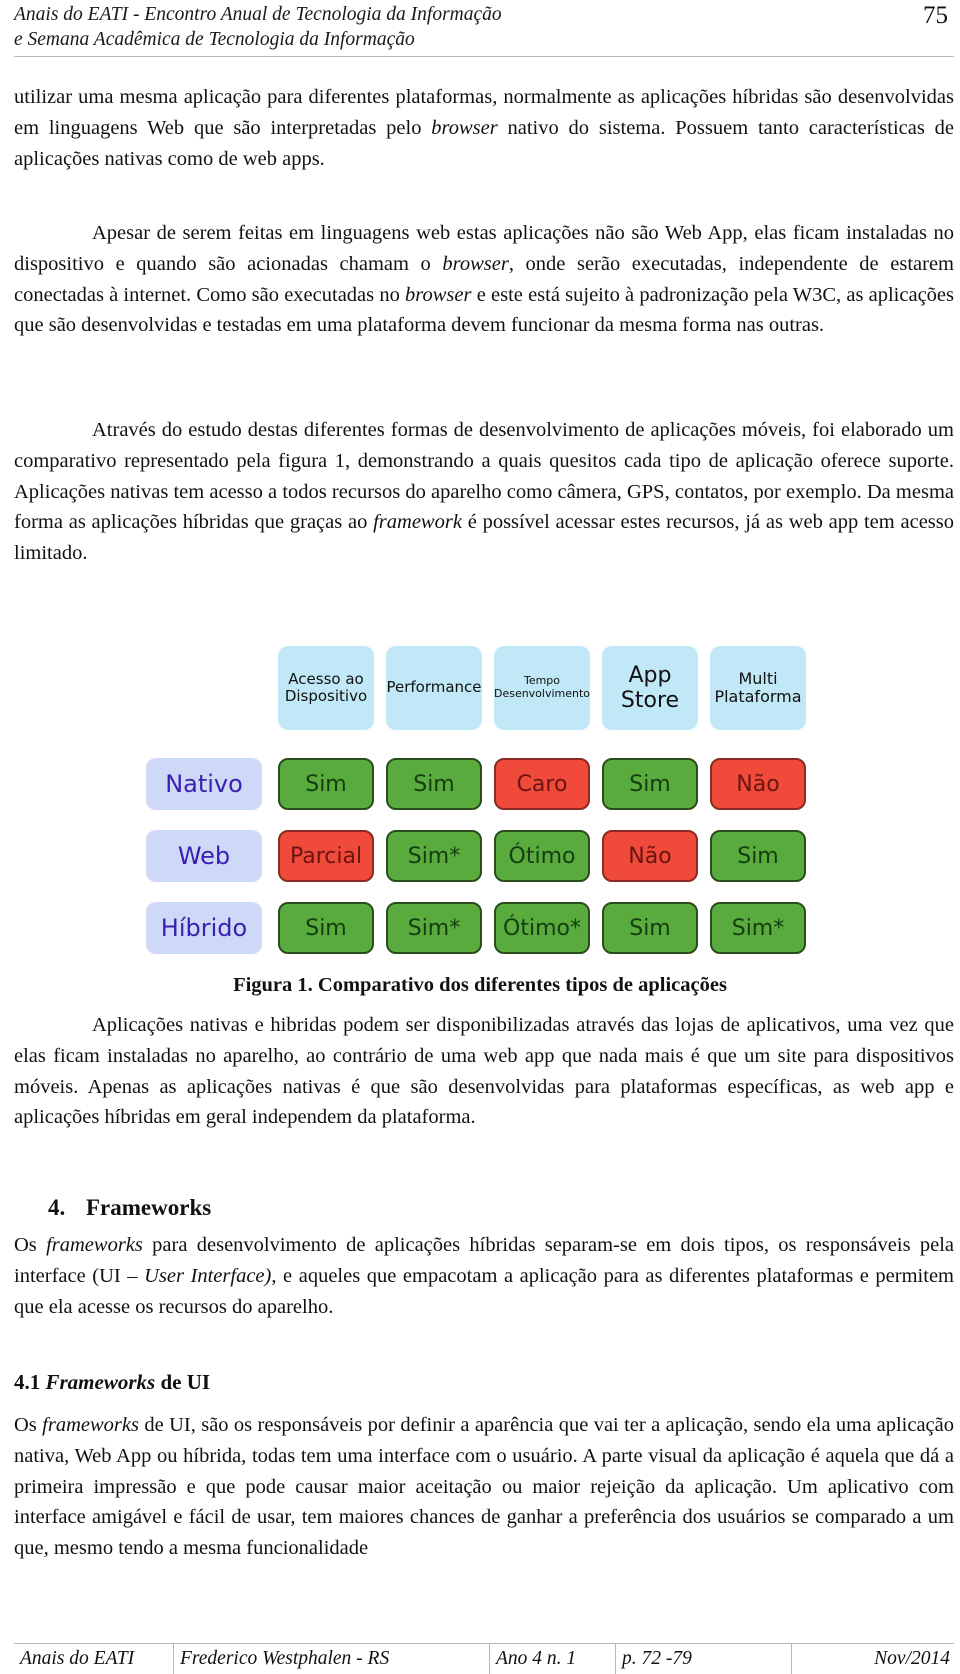 This screenshot has width=960, height=1674. What do you see at coordinates (112, 1382) in the screenshot?
I see `section-heading-4-1: 4.1 Frameworks de UI` at bounding box center [112, 1382].